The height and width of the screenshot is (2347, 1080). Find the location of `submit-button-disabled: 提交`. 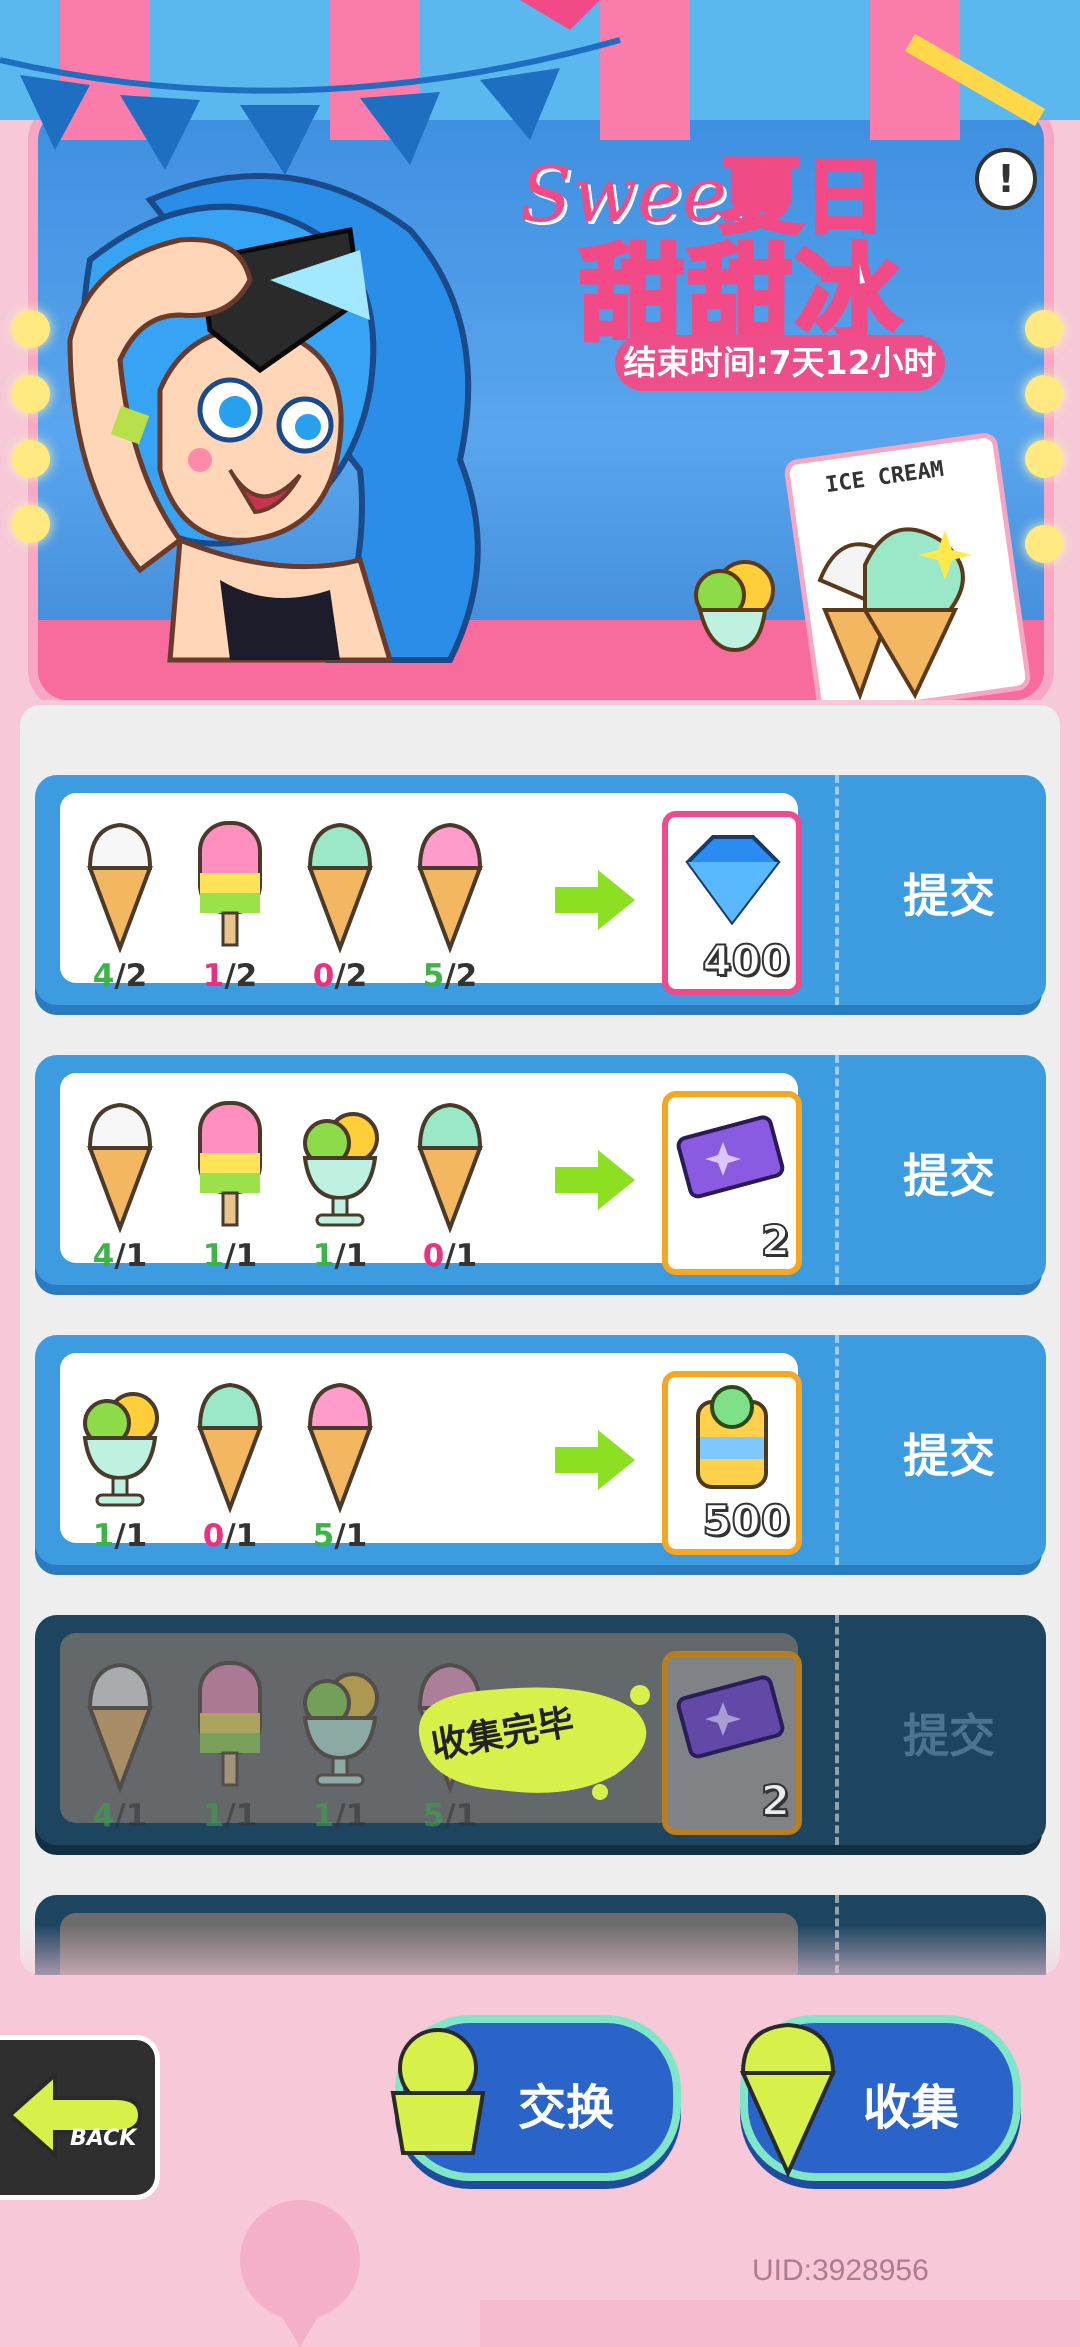

submit-button-disabled: 提交 is located at coordinates (949, 1736).